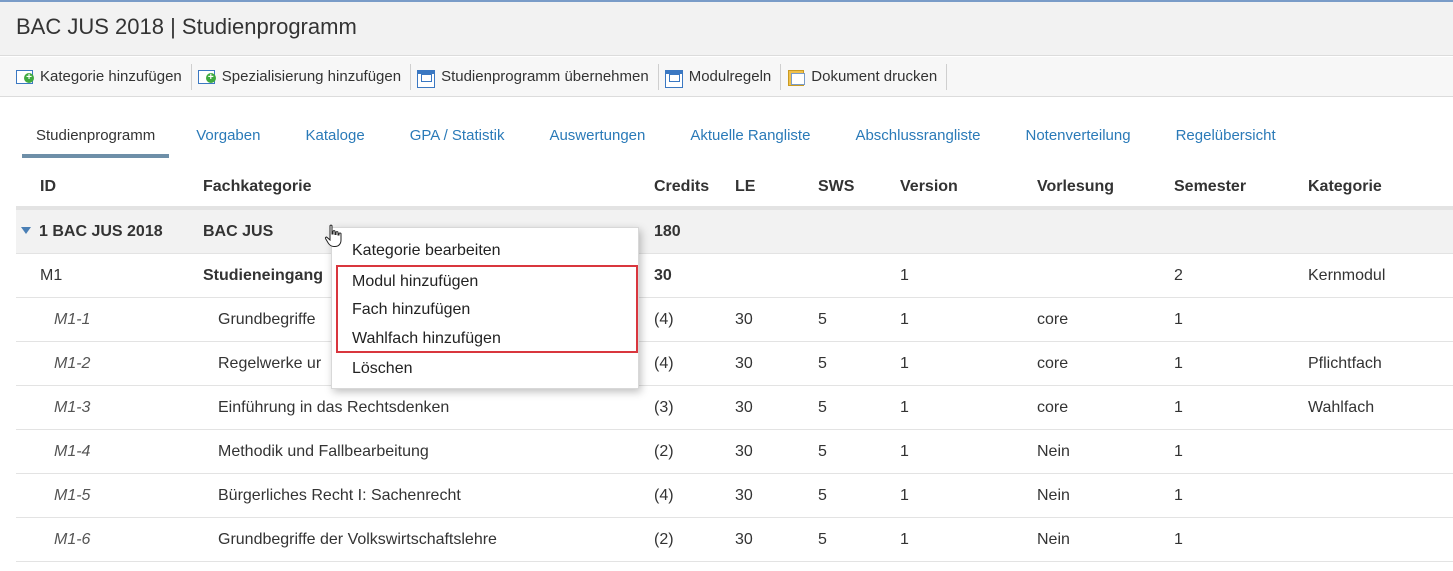 This screenshot has height=571, width=1453. Describe the element at coordinates (929, 187) in the screenshot. I see `column-header-version: Version` at that location.